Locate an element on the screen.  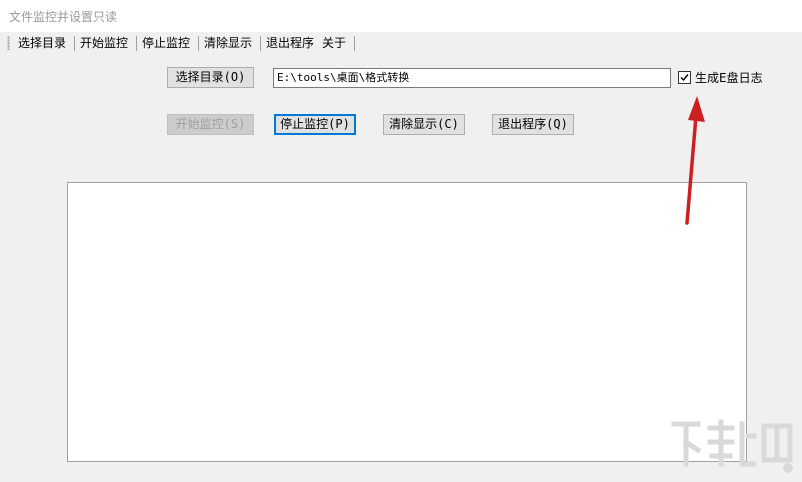
title-bar: 文件监控并设置只读 is located at coordinates (401, 16).